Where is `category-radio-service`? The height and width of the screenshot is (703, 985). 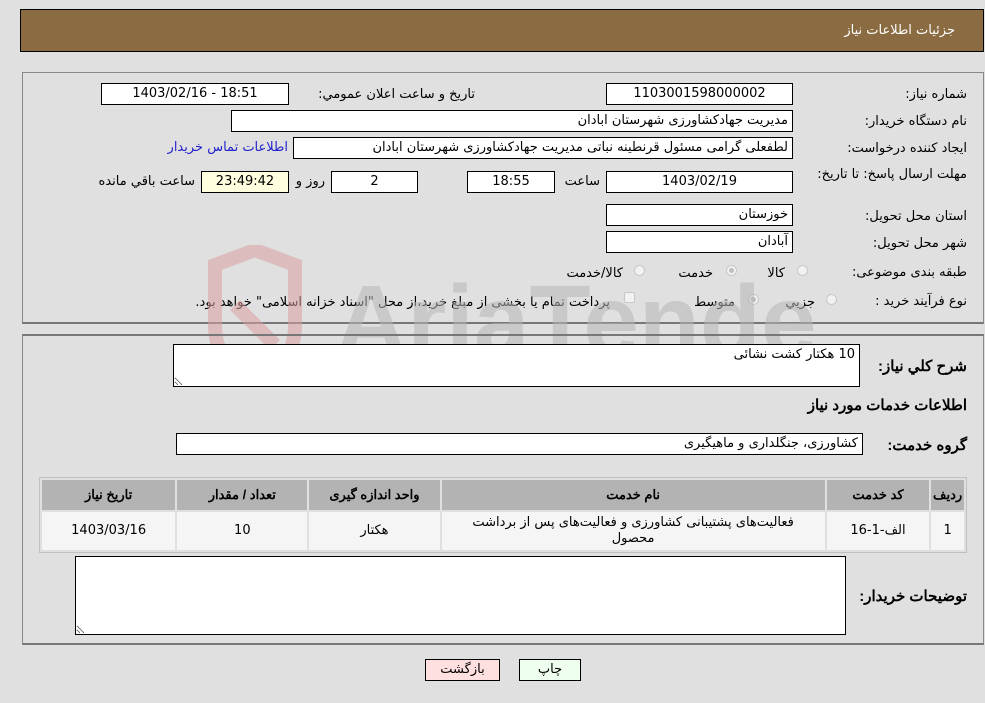
category-radio-service is located at coordinates (731, 270).